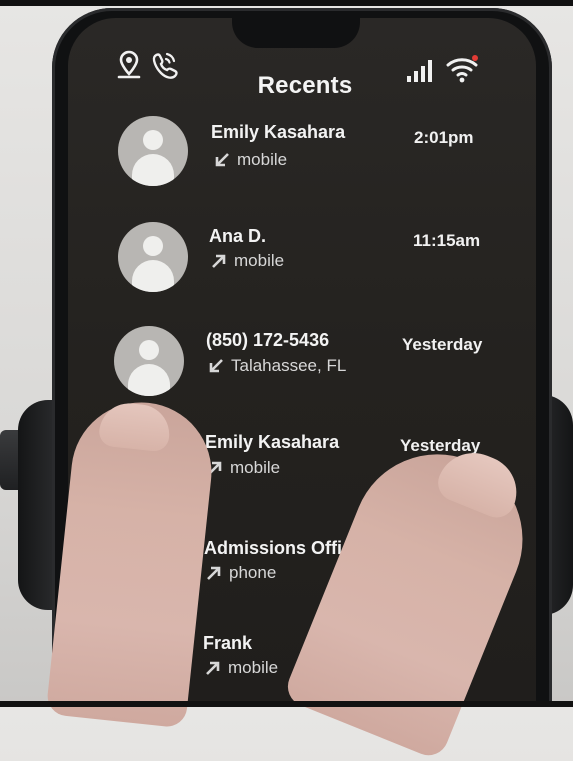 The width and height of the screenshot is (573, 761). Describe the element at coordinates (289, 365) in the screenshot. I see `call-type: Talahassee, FL` at that location.